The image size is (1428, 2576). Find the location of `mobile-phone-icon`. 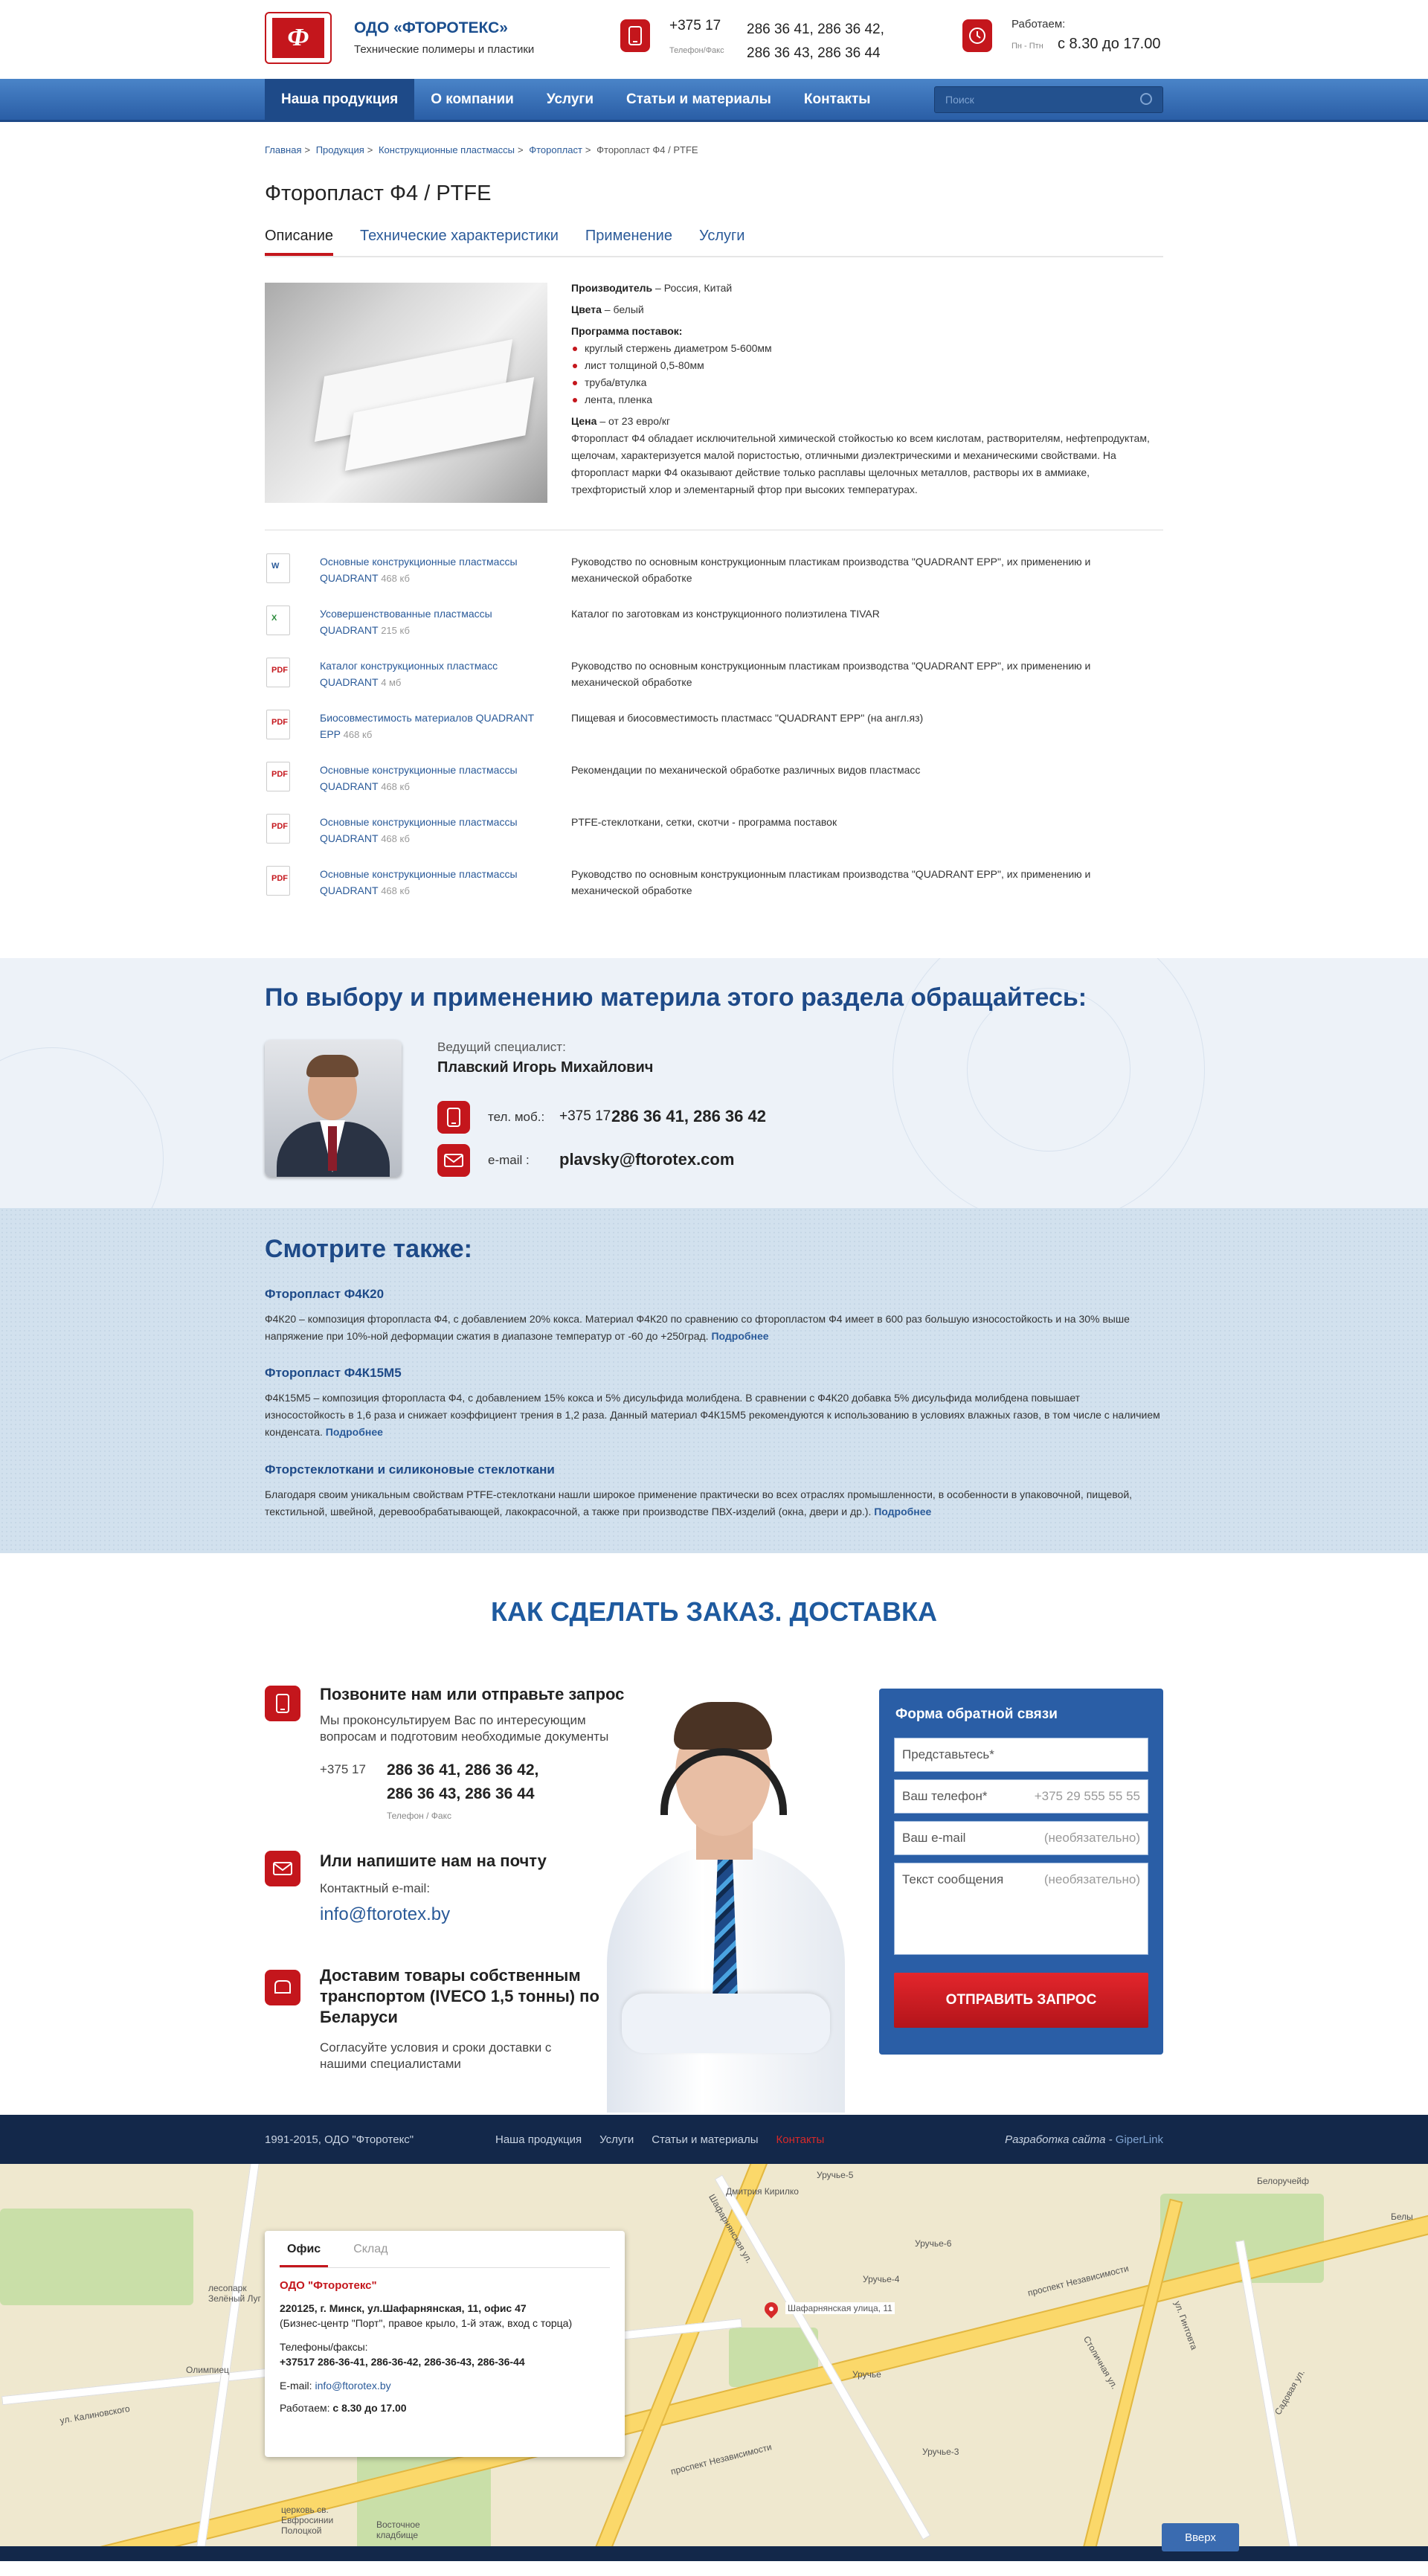

mobile-phone-icon is located at coordinates (454, 1117).